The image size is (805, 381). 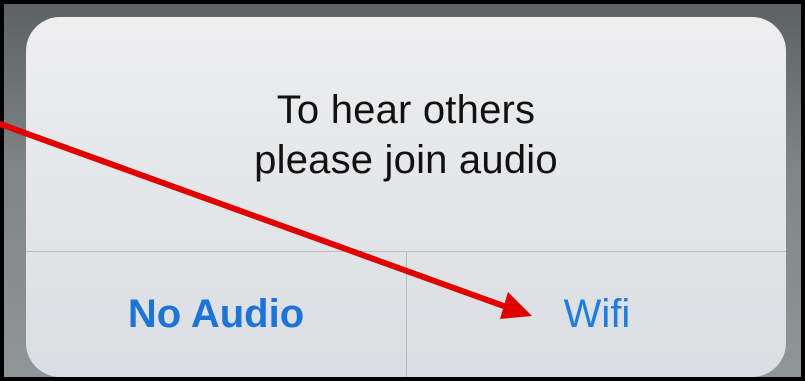 What do you see at coordinates (406, 110) in the screenshot?
I see `alert-message-line-1: To hear others` at bounding box center [406, 110].